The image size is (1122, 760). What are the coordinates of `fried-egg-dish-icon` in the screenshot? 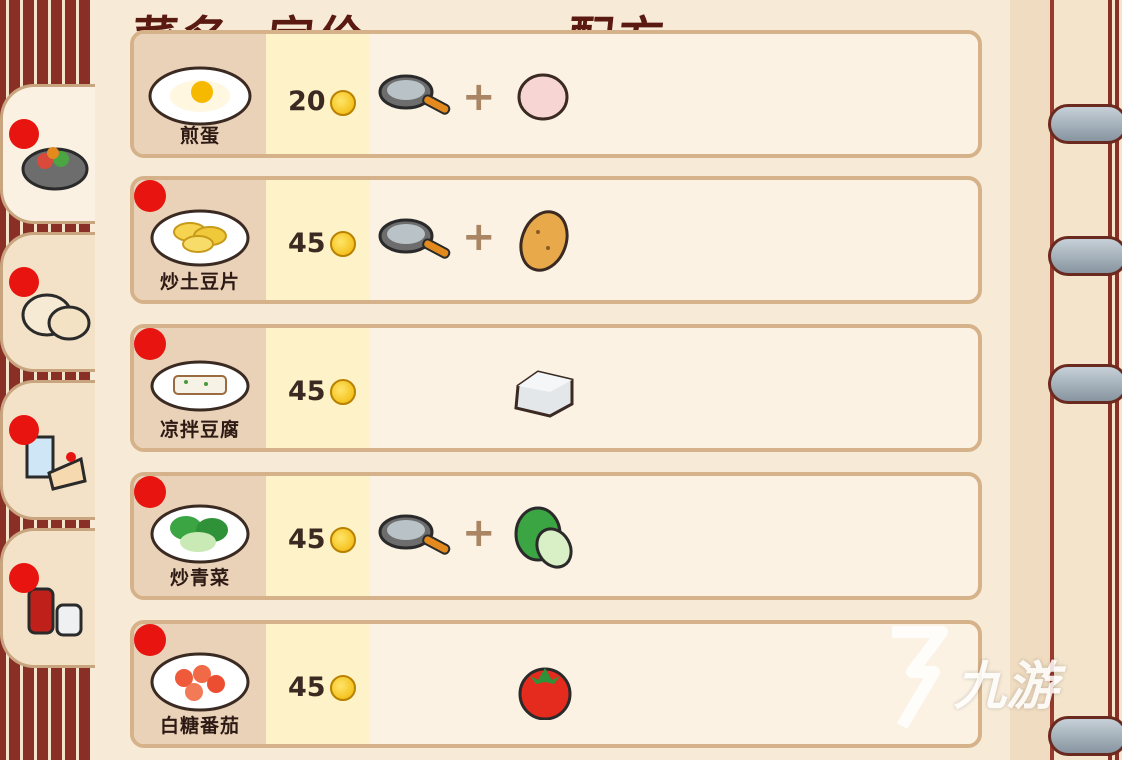 It's located at (200, 96).